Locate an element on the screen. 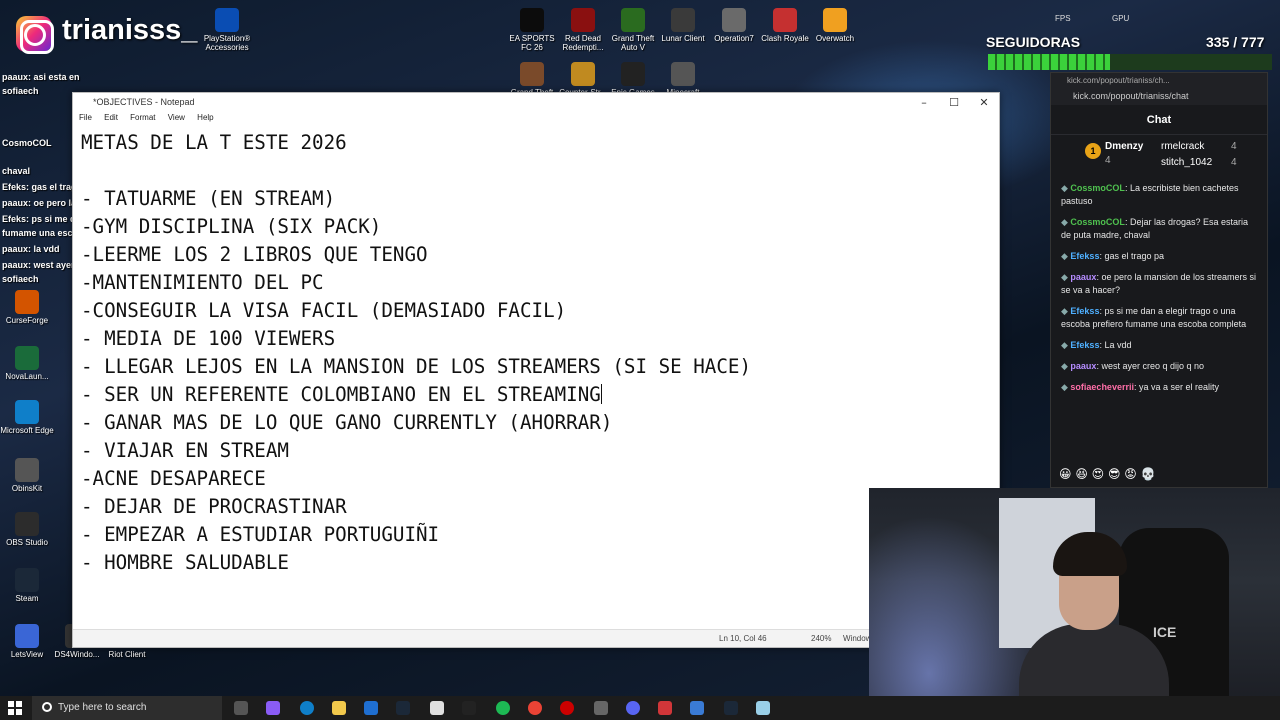  minimize-button: – is located at coordinates (924, 103).